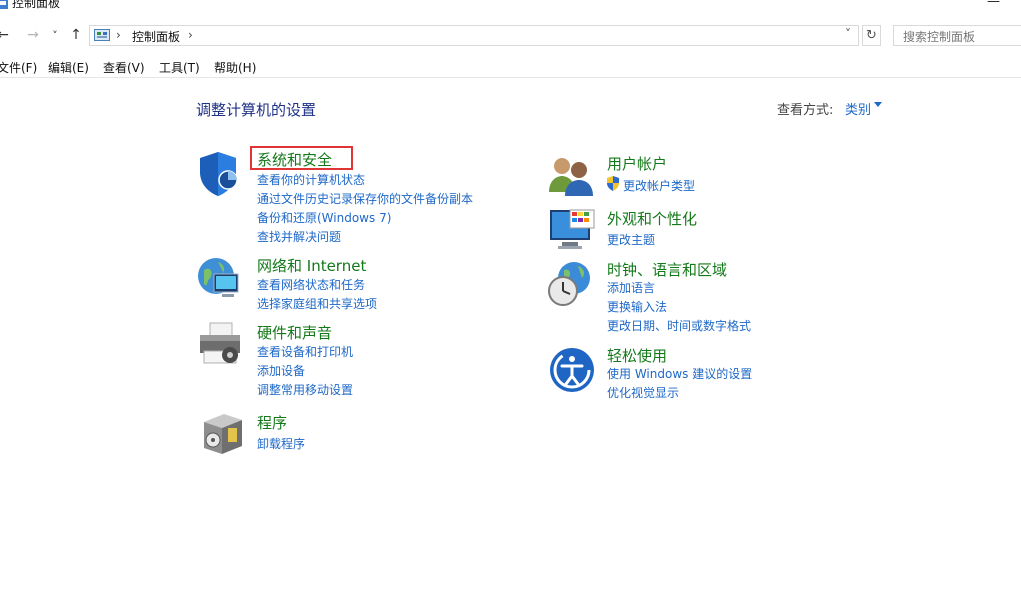  What do you see at coordinates (294, 332) in the screenshot?
I see `category-hardware-sound: 硬件和声音` at bounding box center [294, 332].